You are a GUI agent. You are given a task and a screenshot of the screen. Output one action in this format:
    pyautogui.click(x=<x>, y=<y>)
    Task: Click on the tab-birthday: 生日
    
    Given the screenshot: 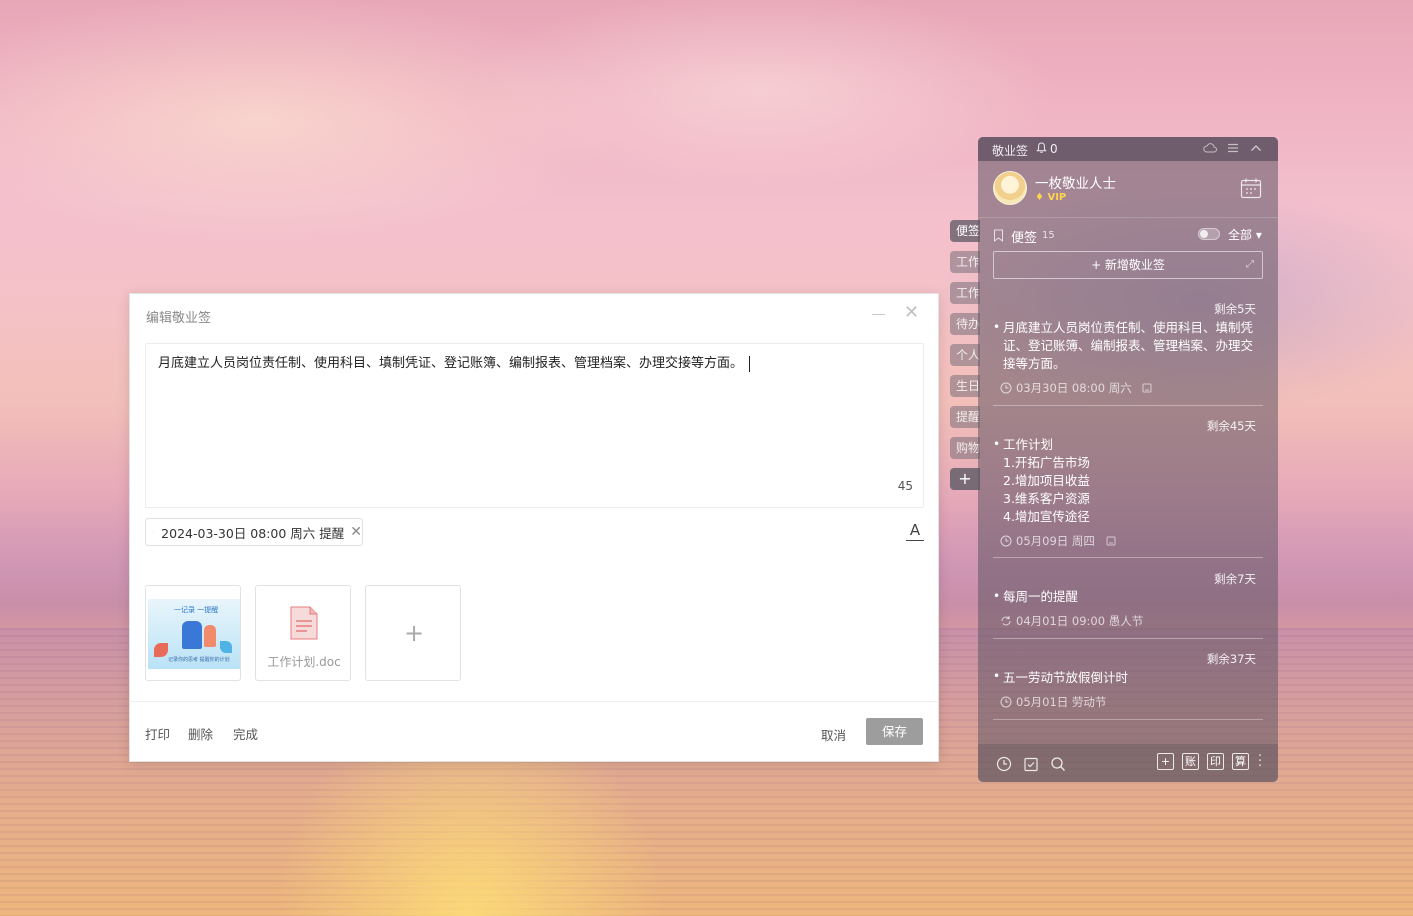 What is the action you would take?
    pyautogui.click(x=965, y=386)
    